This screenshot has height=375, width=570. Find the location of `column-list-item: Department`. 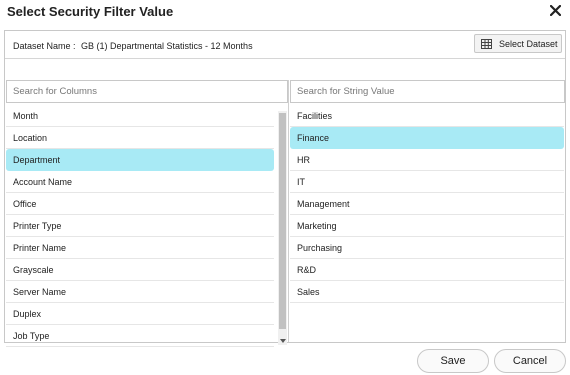

column-list-item: Department is located at coordinates (140, 160).